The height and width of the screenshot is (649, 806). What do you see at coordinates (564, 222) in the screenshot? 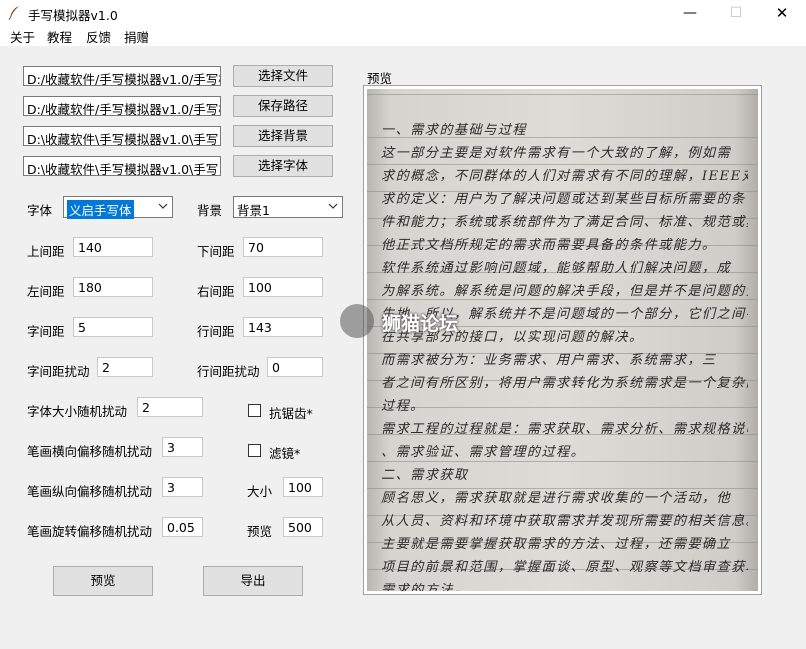
I see `handwriting-line: 件和能力；系统或系统部件为了满足合同、标准、规范或其` at bounding box center [564, 222].